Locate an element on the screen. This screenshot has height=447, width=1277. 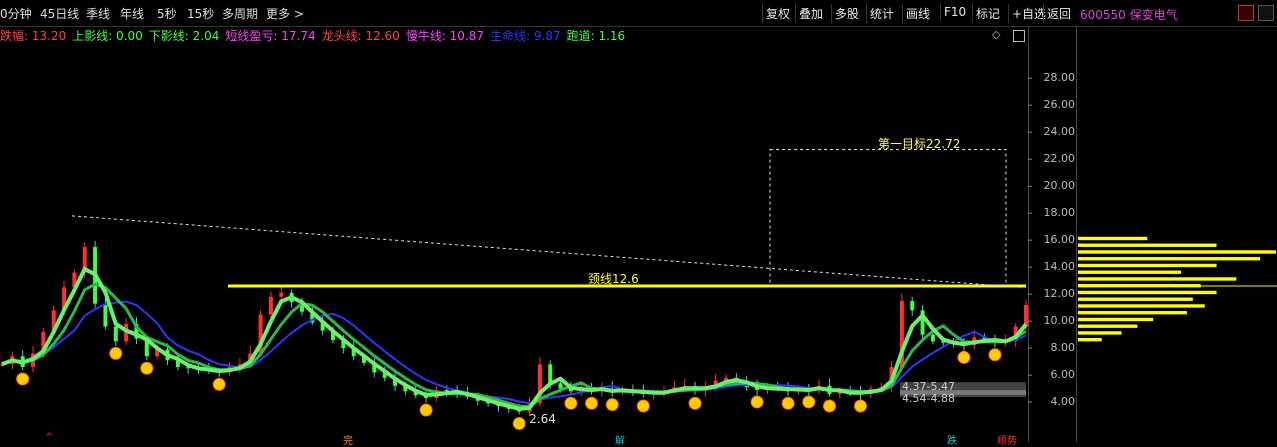
period-tab-5: 15秒 is located at coordinates (200, 13).